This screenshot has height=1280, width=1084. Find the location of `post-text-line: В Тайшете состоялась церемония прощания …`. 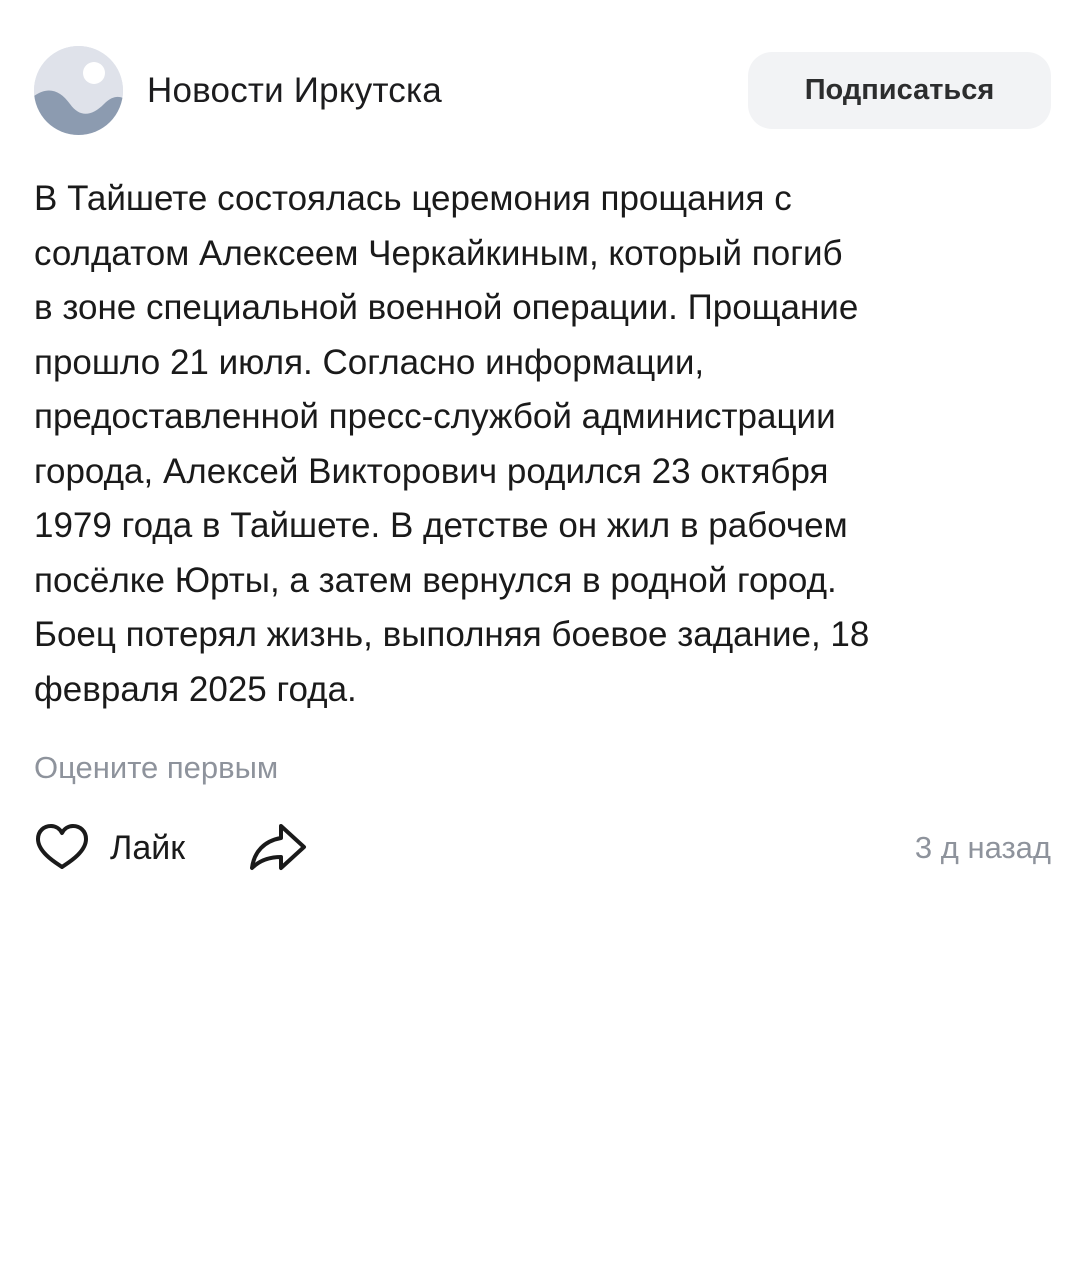

post-text-line: В Тайшете состоялась церемония прощания … is located at coordinates (413, 198).